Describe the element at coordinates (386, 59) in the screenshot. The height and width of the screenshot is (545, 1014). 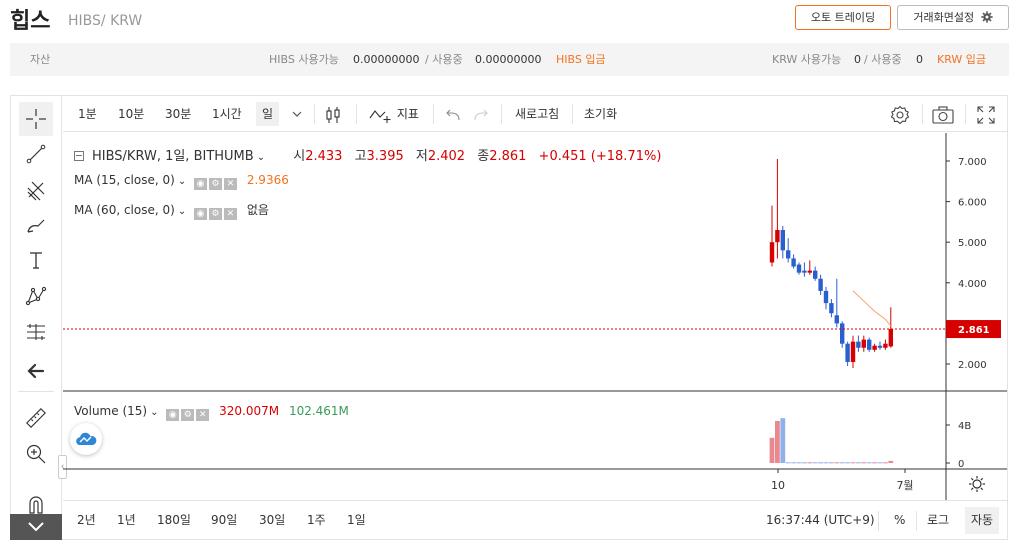
I see `hibs-available-value: 0.00000000` at that location.